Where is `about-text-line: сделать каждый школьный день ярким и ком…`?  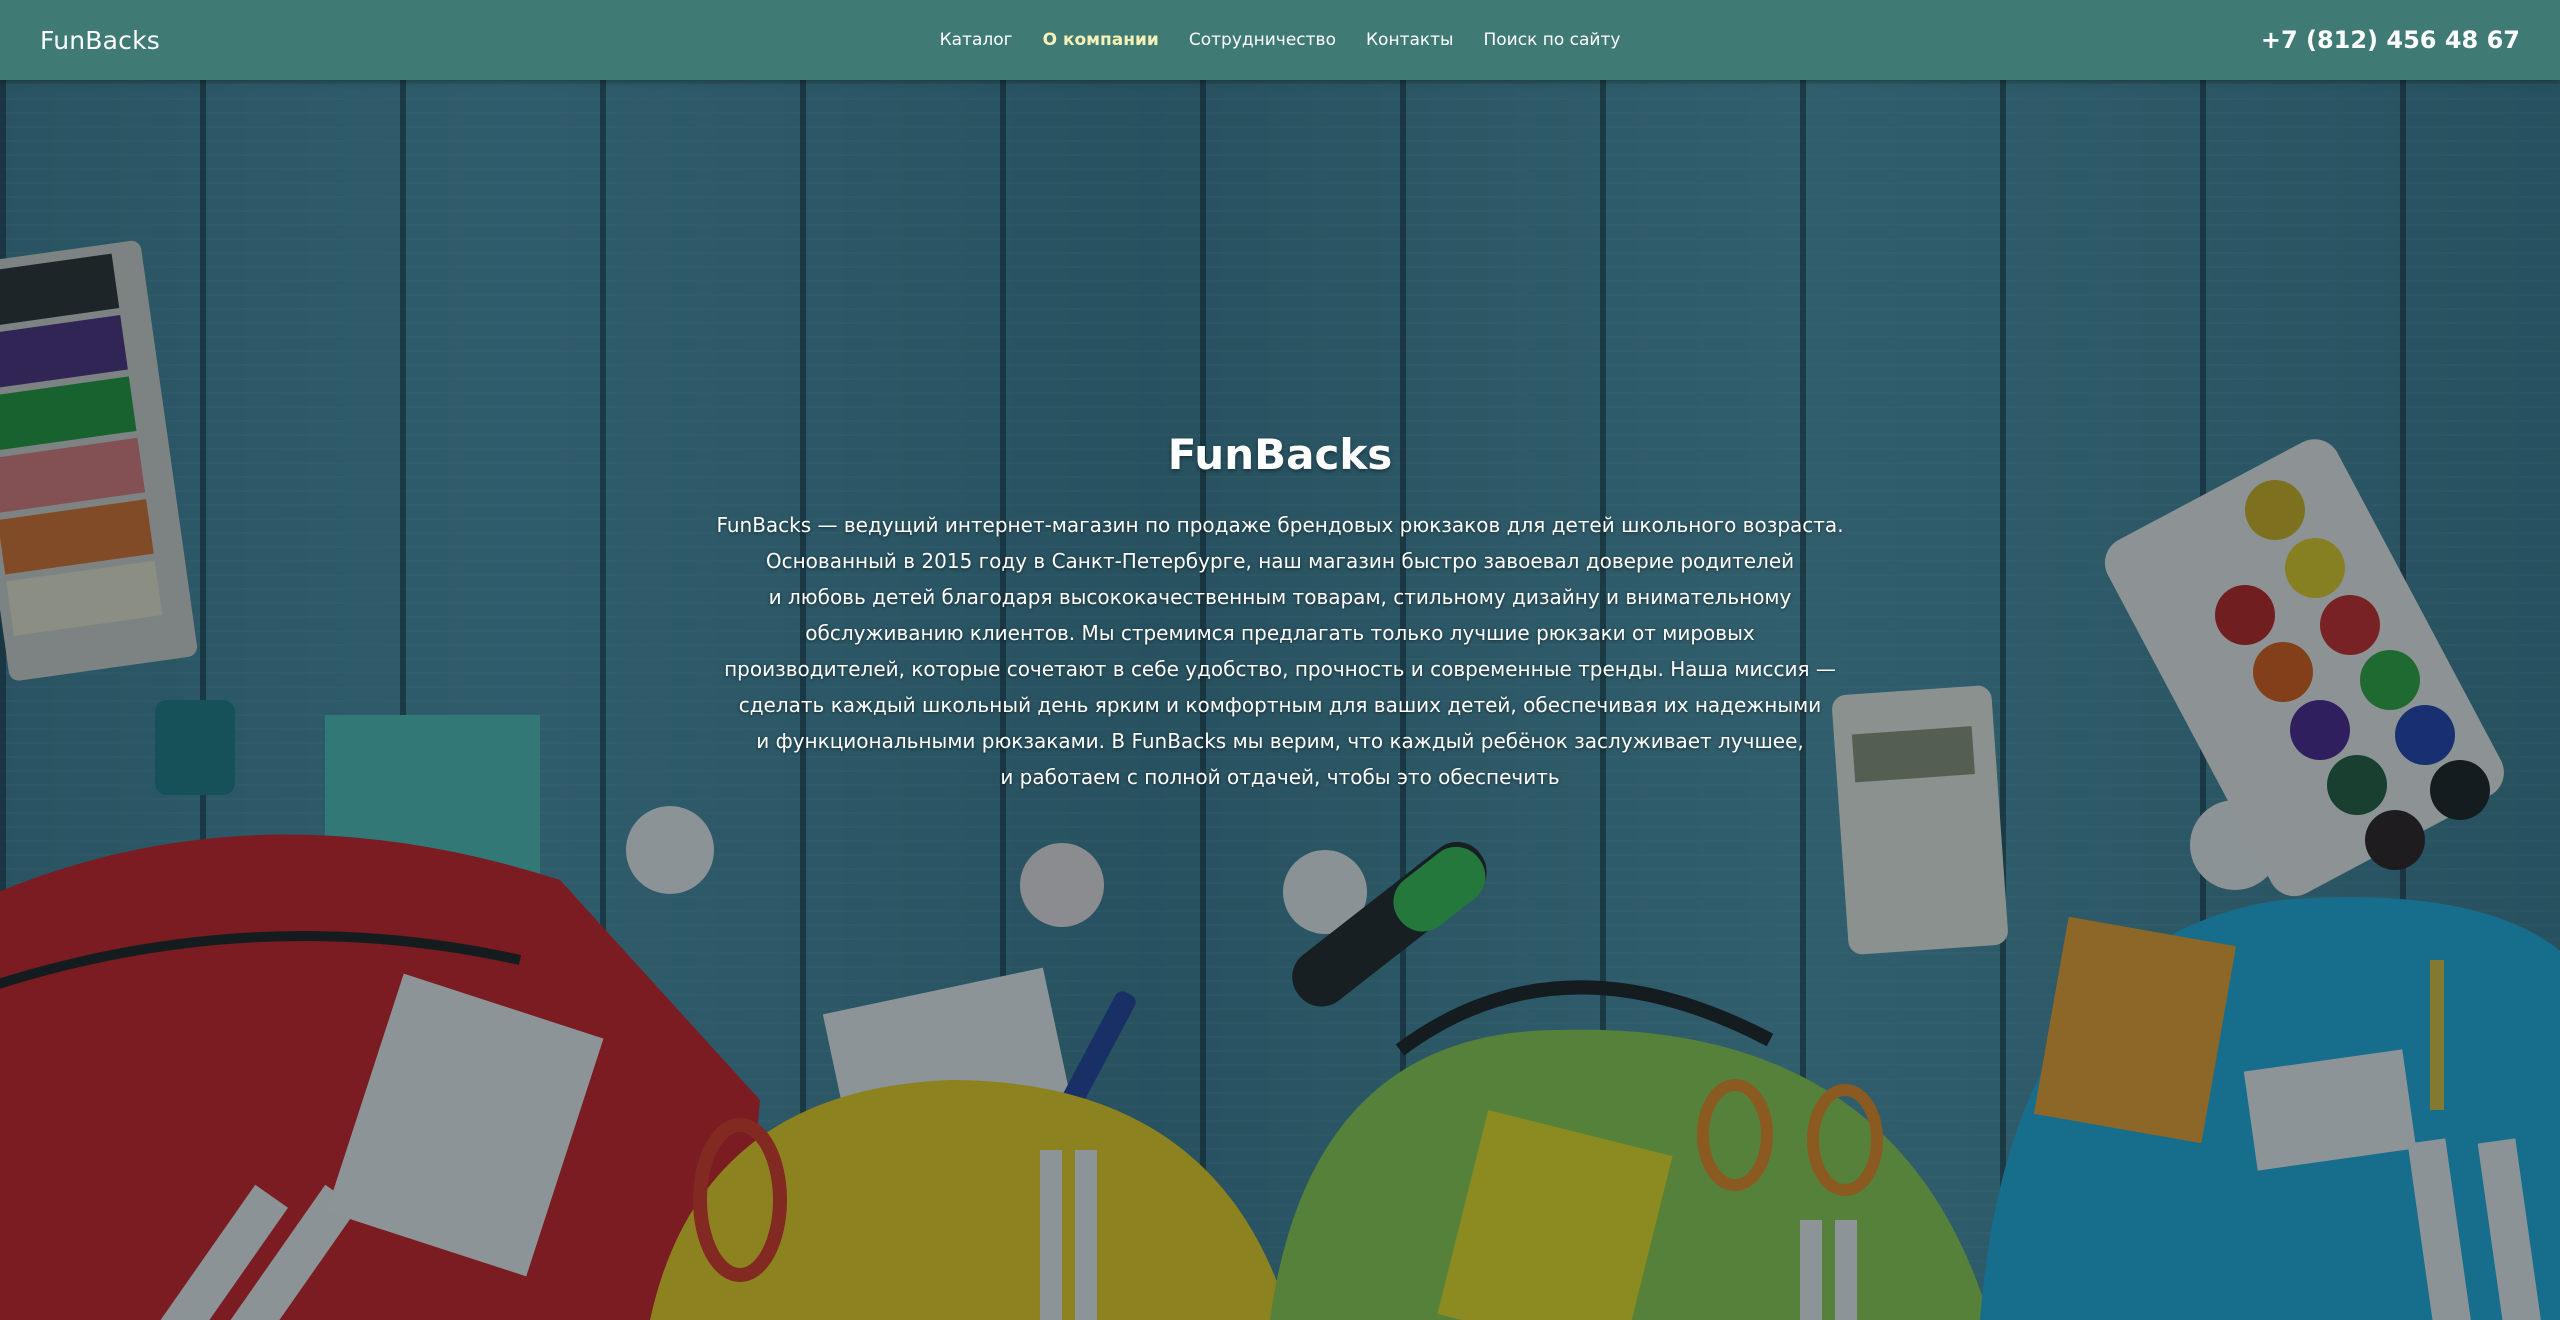 about-text-line: сделать каждый школьный день ярким и ком… is located at coordinates (1280, 705).